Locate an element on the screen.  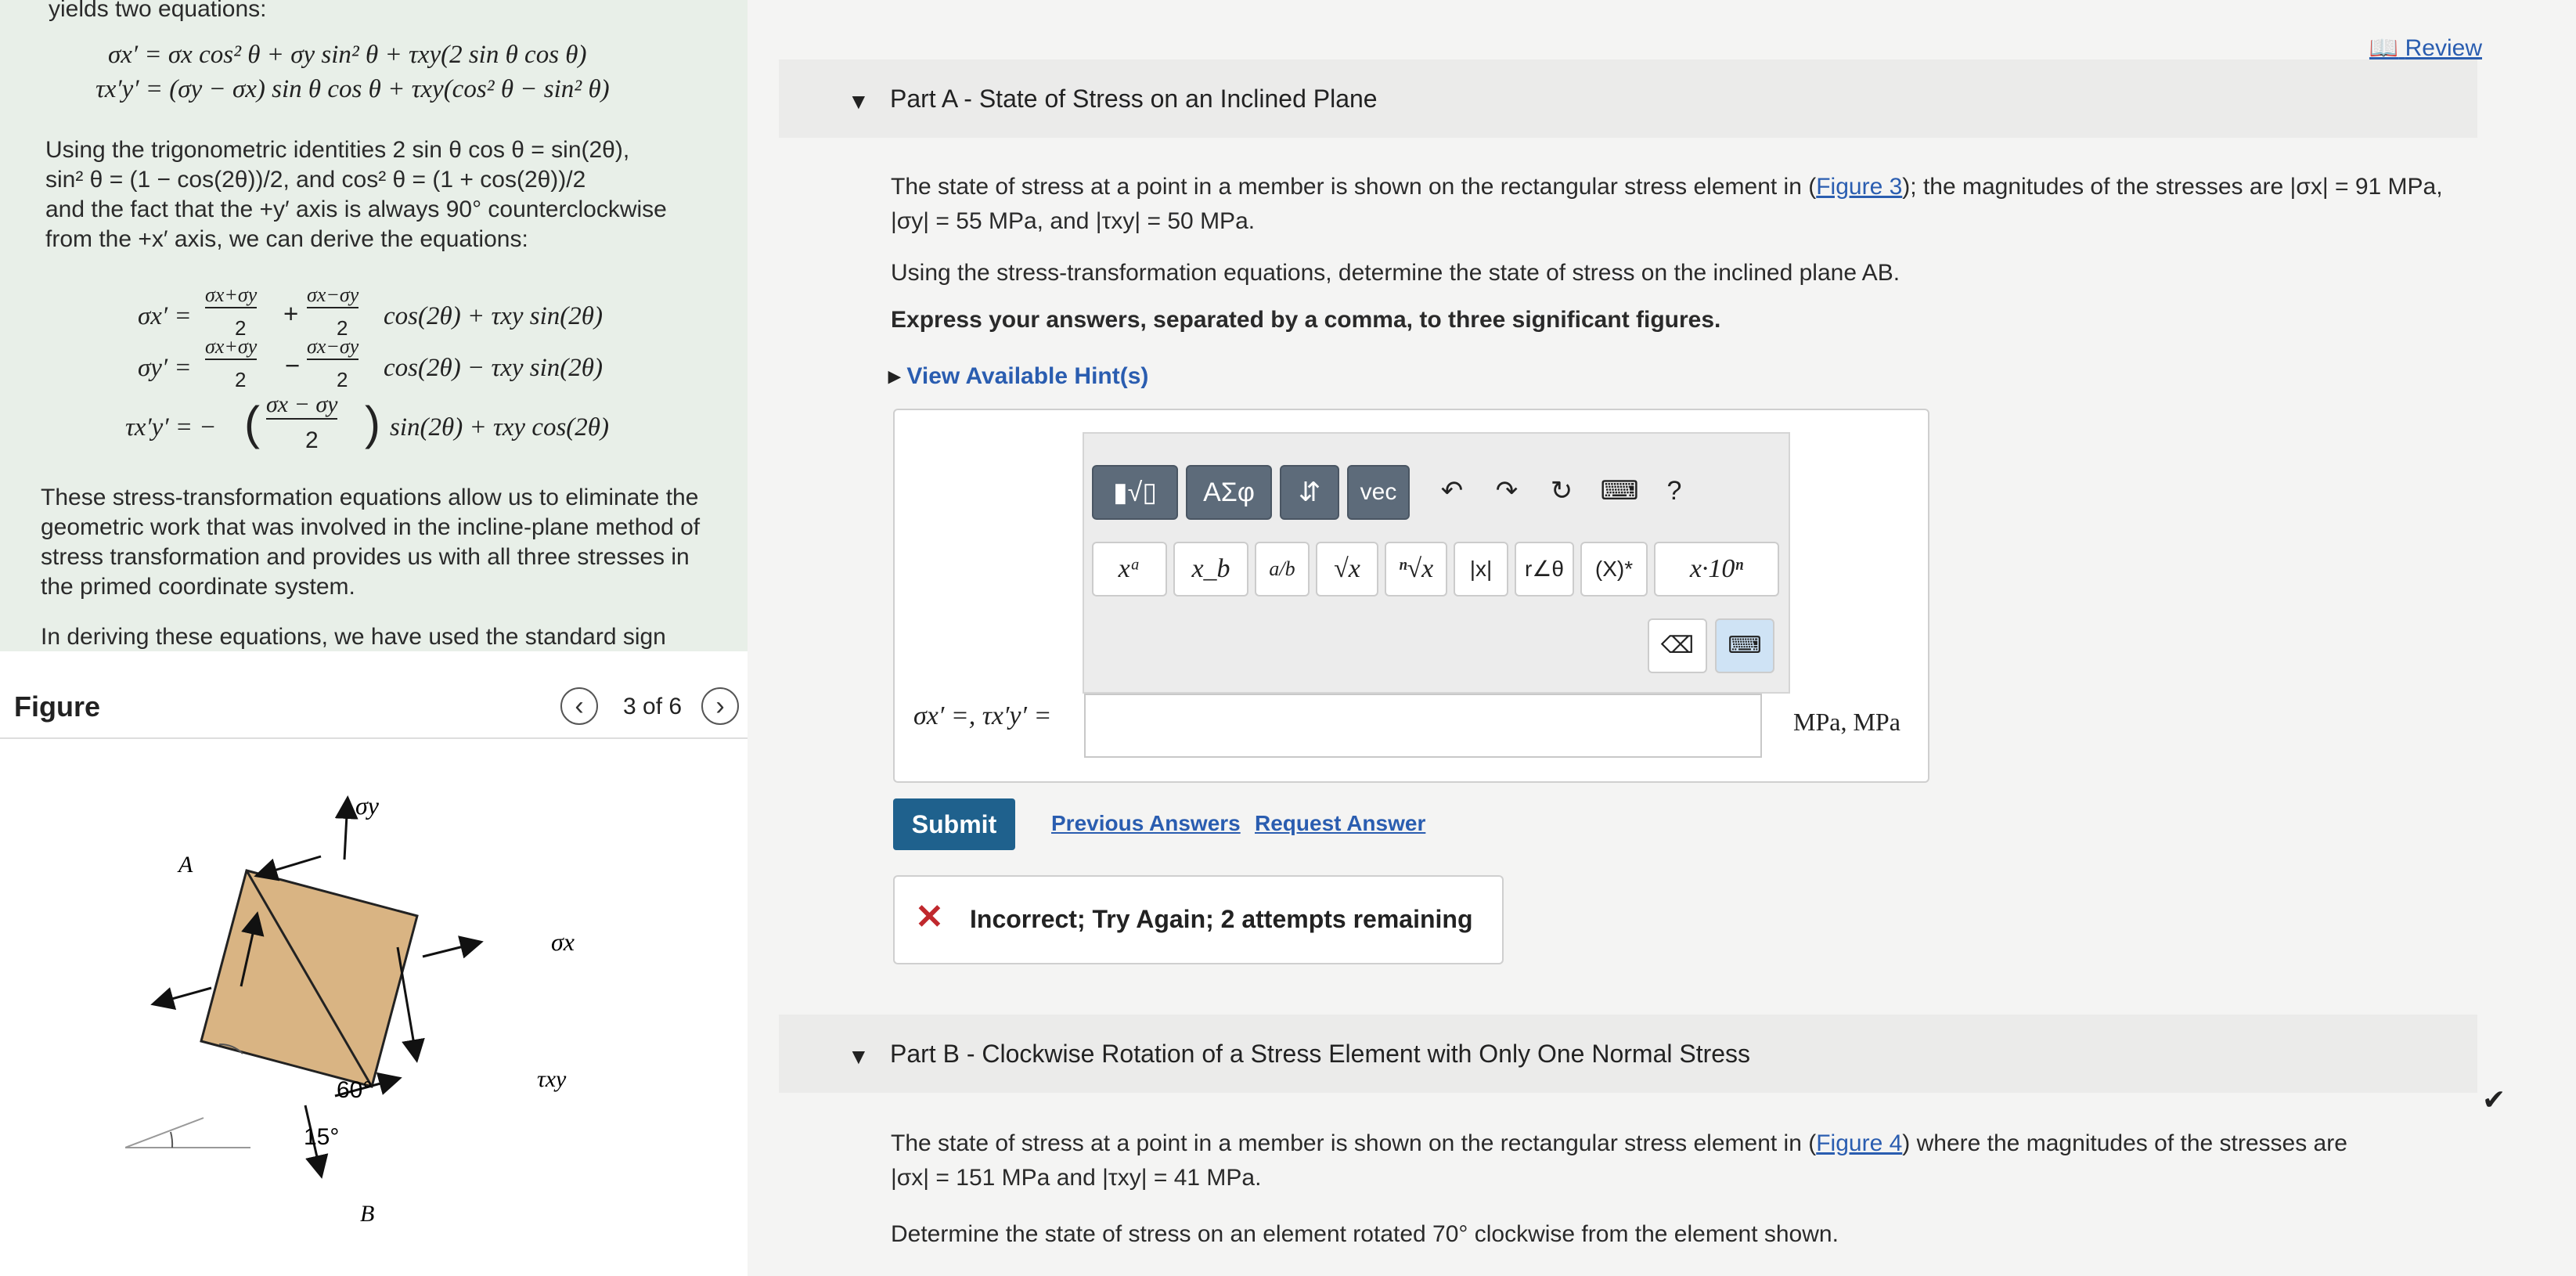
sqrt-button: √x is located at coordinates (1347, 570).